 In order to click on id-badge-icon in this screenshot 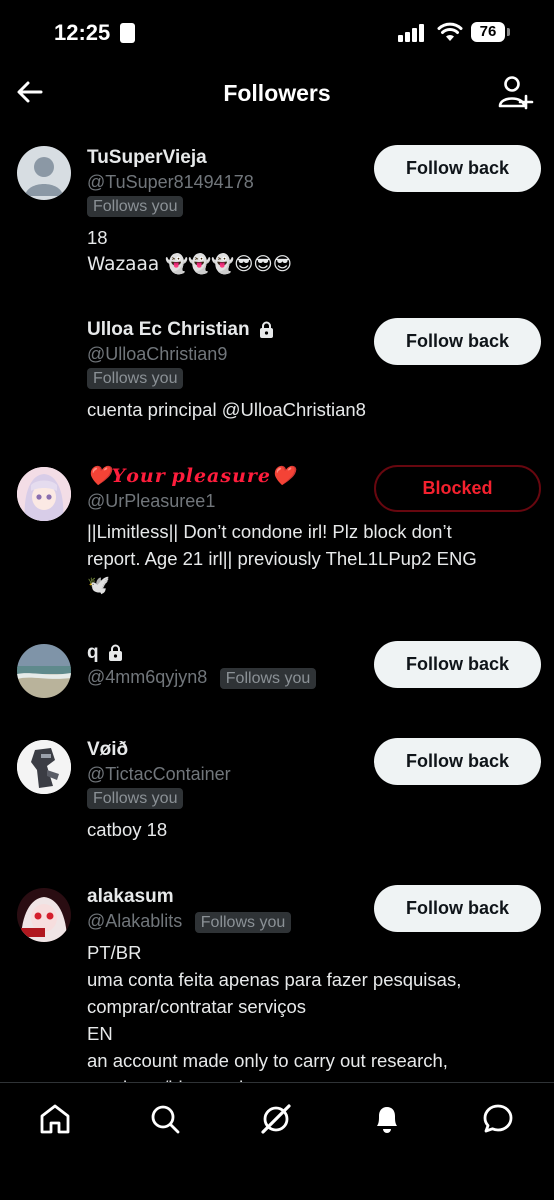, I will do `click(127, 33)`.